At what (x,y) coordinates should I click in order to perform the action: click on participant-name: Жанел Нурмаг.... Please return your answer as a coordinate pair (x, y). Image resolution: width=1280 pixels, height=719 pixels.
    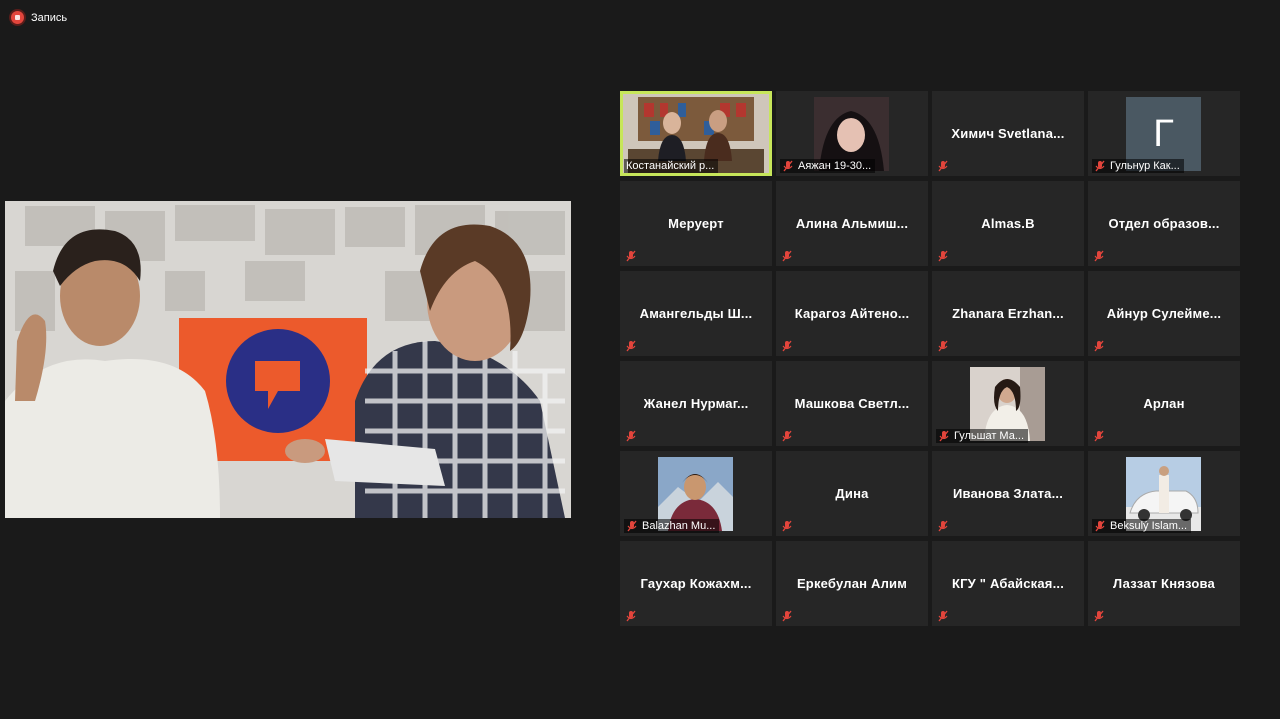
    Looking at the image, I should click on (696, 403).